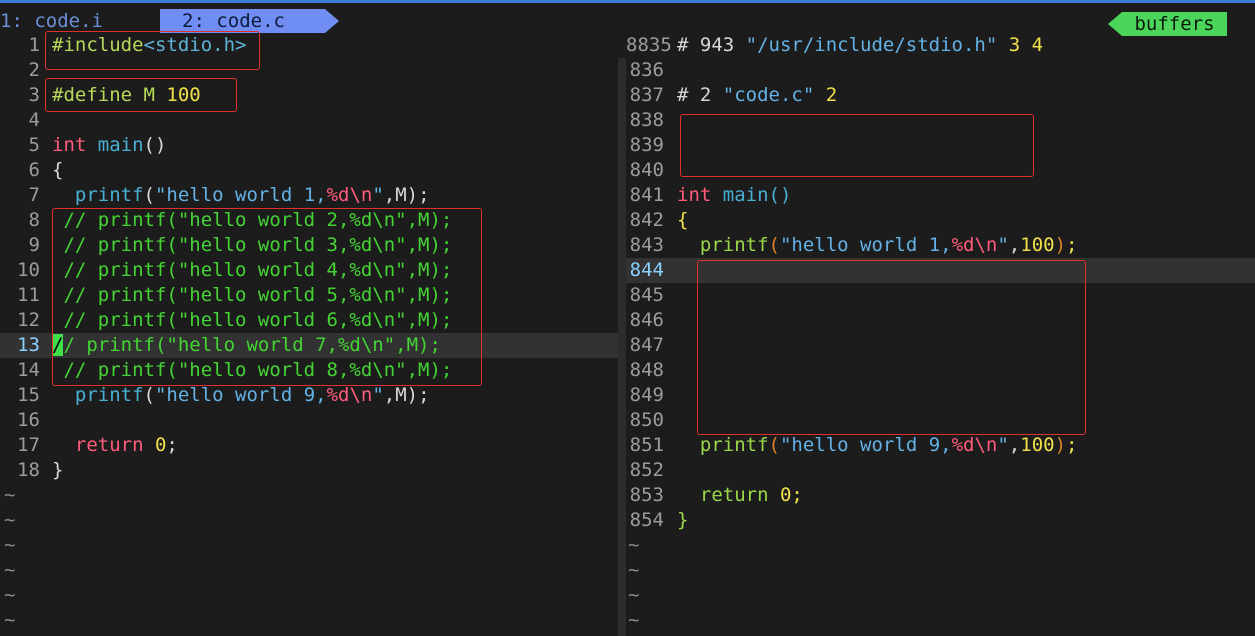  What do you see at coordinates (28, 470) in the screenshot?
I see `line-number: 18` at bounding box center [28, 470].